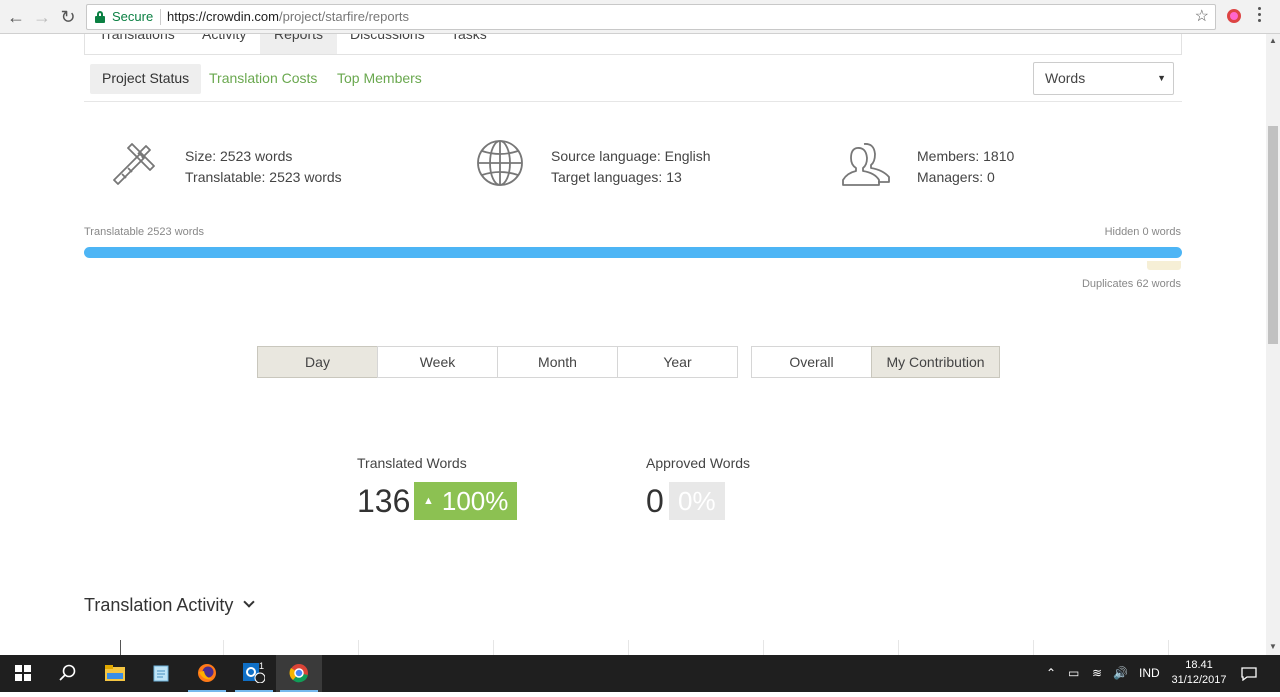 The height and width of the screenshot is (697, 1280). What do you see at coordinates (239, 156) in the screenshot?
I see `size-text: Size: 2523 words` at bounding box center [239, 156].